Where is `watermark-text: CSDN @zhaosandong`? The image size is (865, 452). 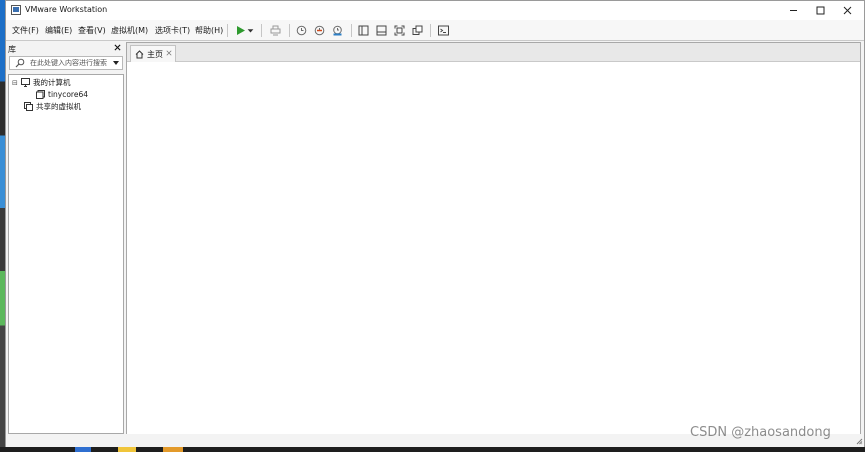 watermark-text: CSDN @zhaosandong is located at coordinates (760, 432).